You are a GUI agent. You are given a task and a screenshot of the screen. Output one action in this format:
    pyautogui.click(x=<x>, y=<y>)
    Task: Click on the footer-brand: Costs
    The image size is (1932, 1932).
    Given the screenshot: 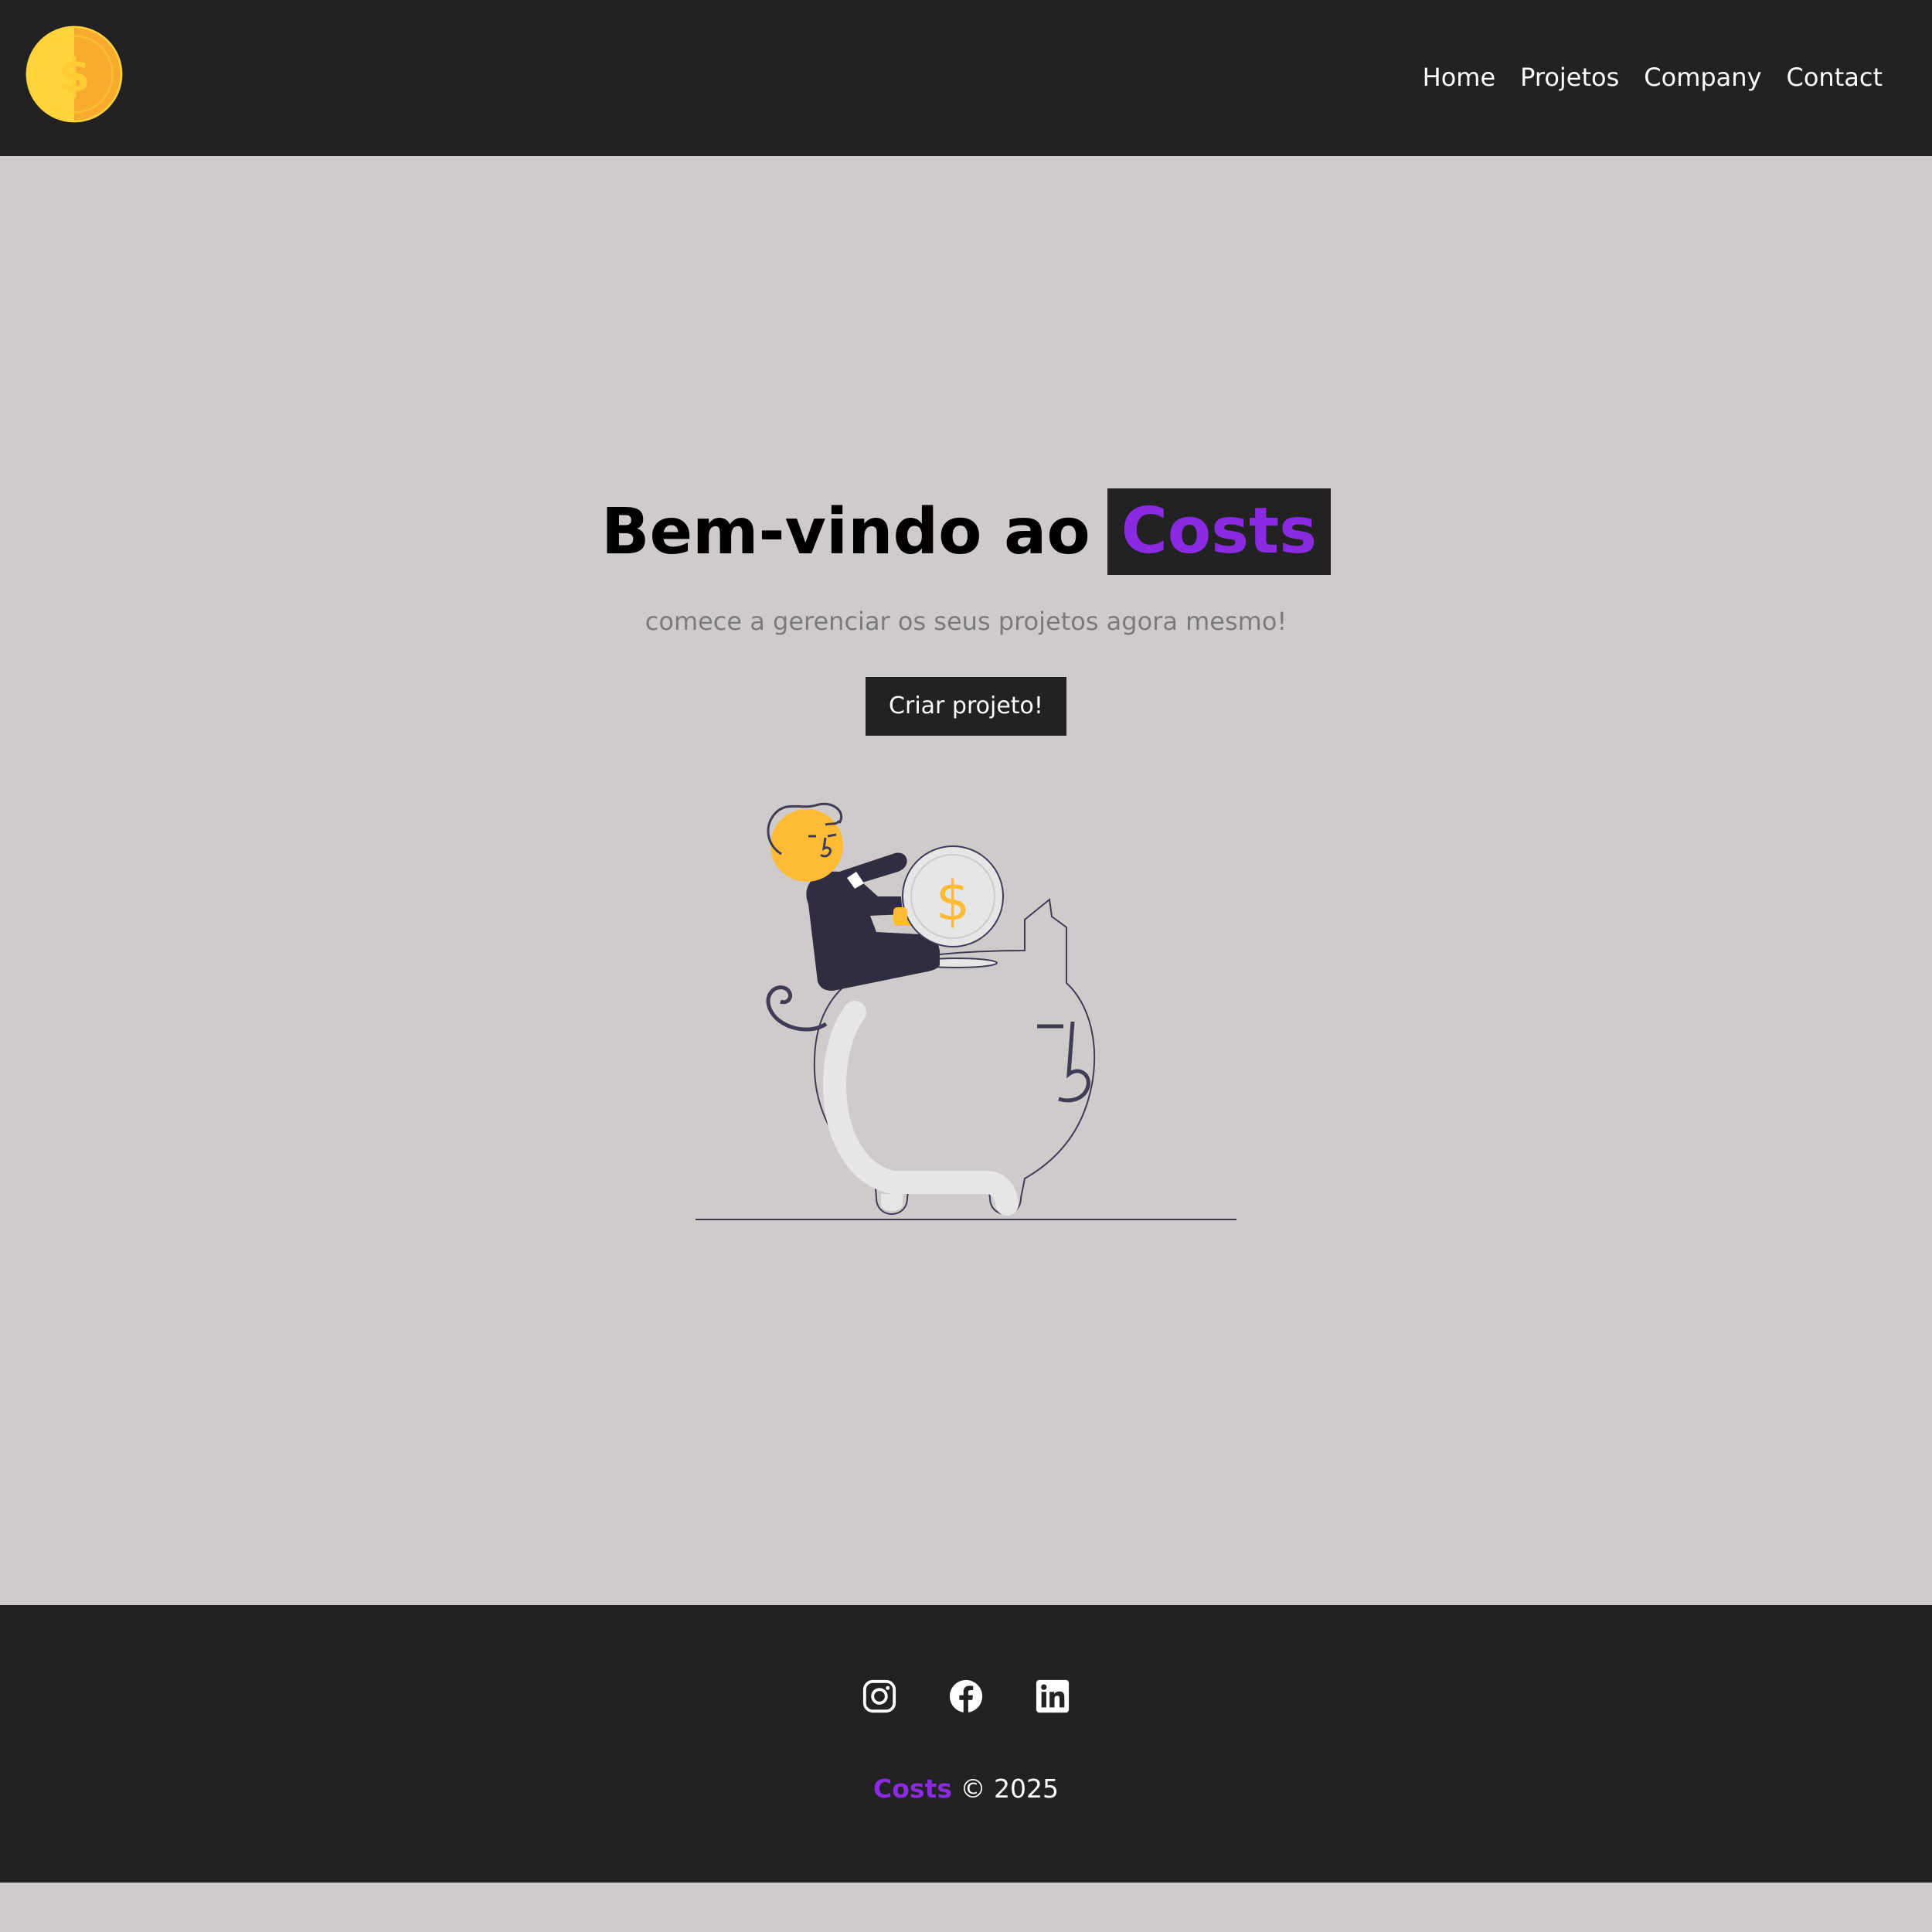 What is the action you would take?
    pyautogui.click(x=913, y=1789)
    